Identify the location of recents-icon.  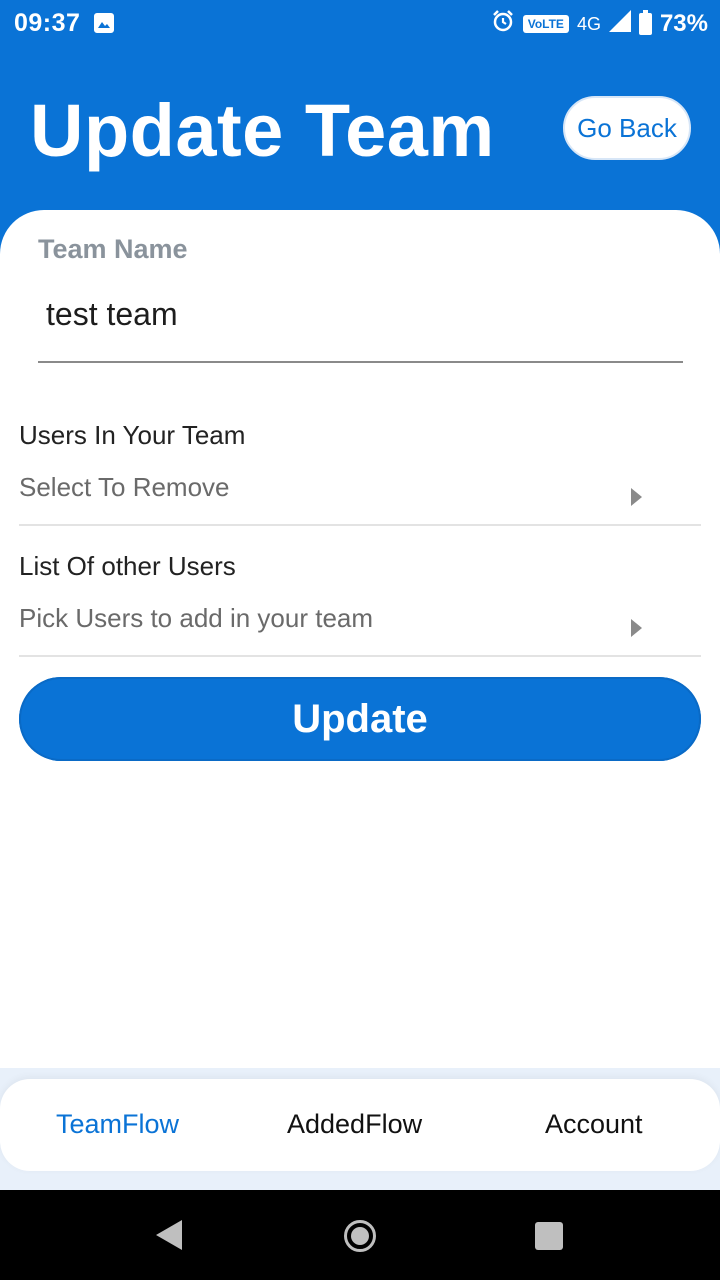
(549, 1236).